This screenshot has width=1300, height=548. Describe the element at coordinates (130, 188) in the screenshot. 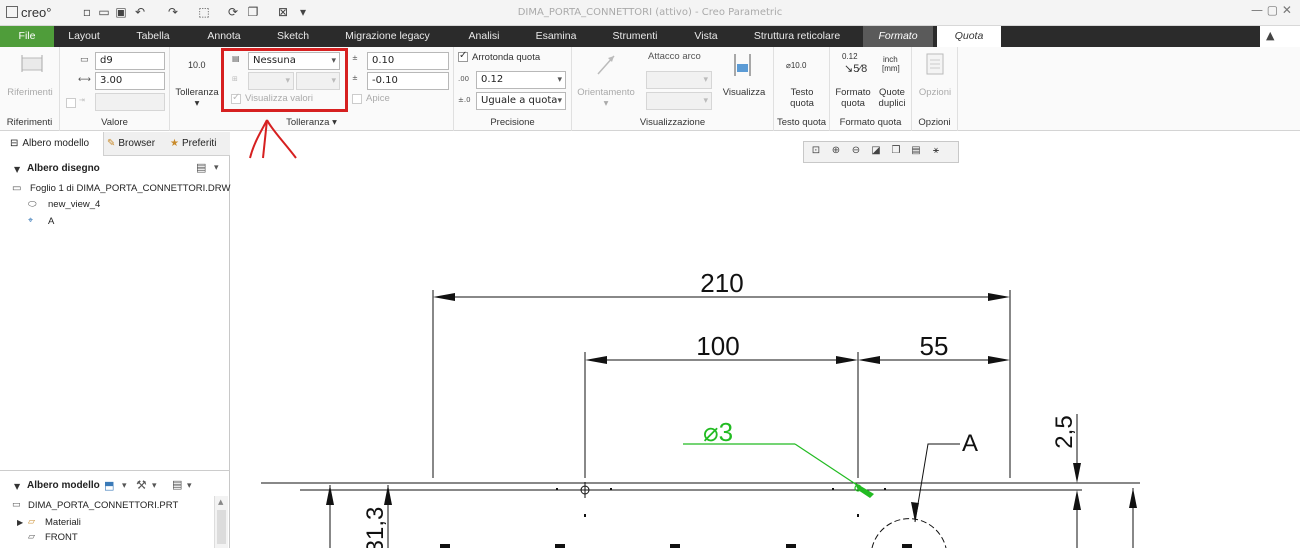

I see `tree-item-sheet: Foglio 1 di DIMA_PORTA_CONNETTORI.DRW` at that location.